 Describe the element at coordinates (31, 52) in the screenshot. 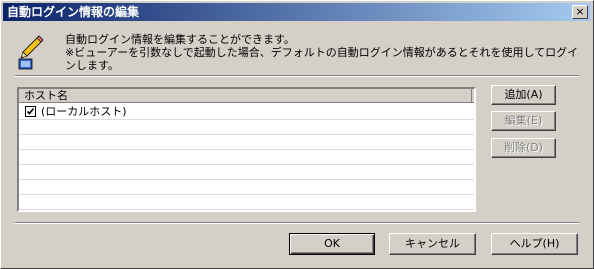

I see `pencil-icon` at that location.